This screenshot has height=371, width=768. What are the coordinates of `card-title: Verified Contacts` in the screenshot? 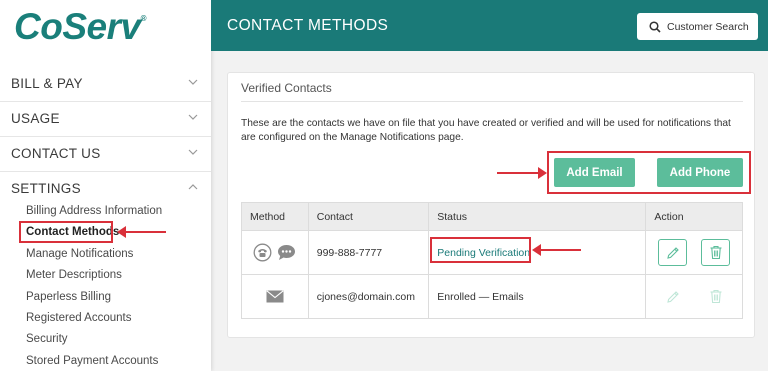 It's located at (286, 88).